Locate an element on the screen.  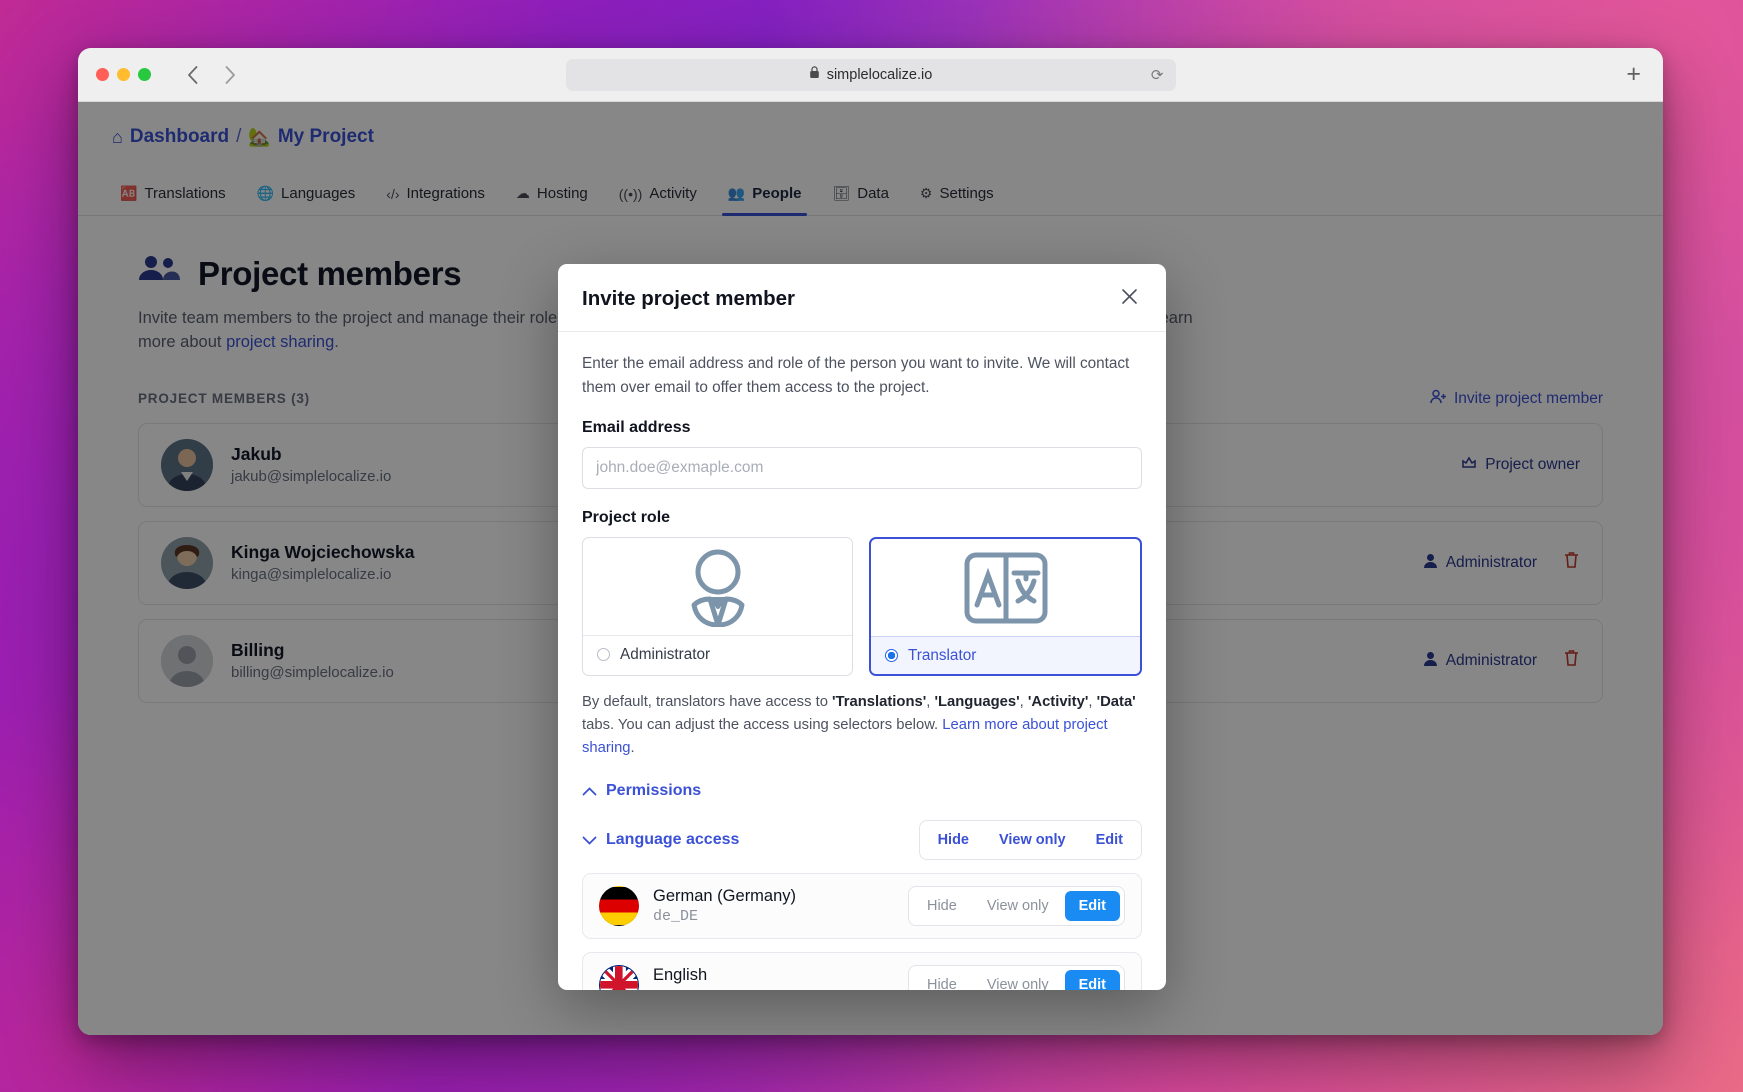
role-card-translator: Translator is located at coordinates (1005, 607).